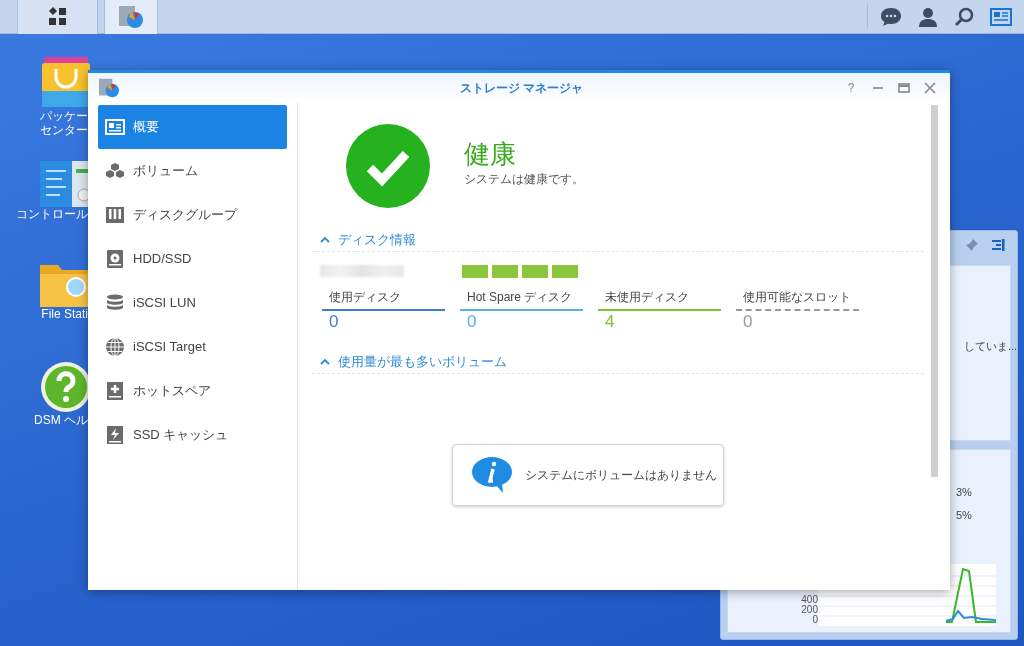 This screenshot has width=1024, height=646. Describe the element at coordinates (192, 215) in the screenshot. I see `sidebar-item: ディスクグループ` at that location.